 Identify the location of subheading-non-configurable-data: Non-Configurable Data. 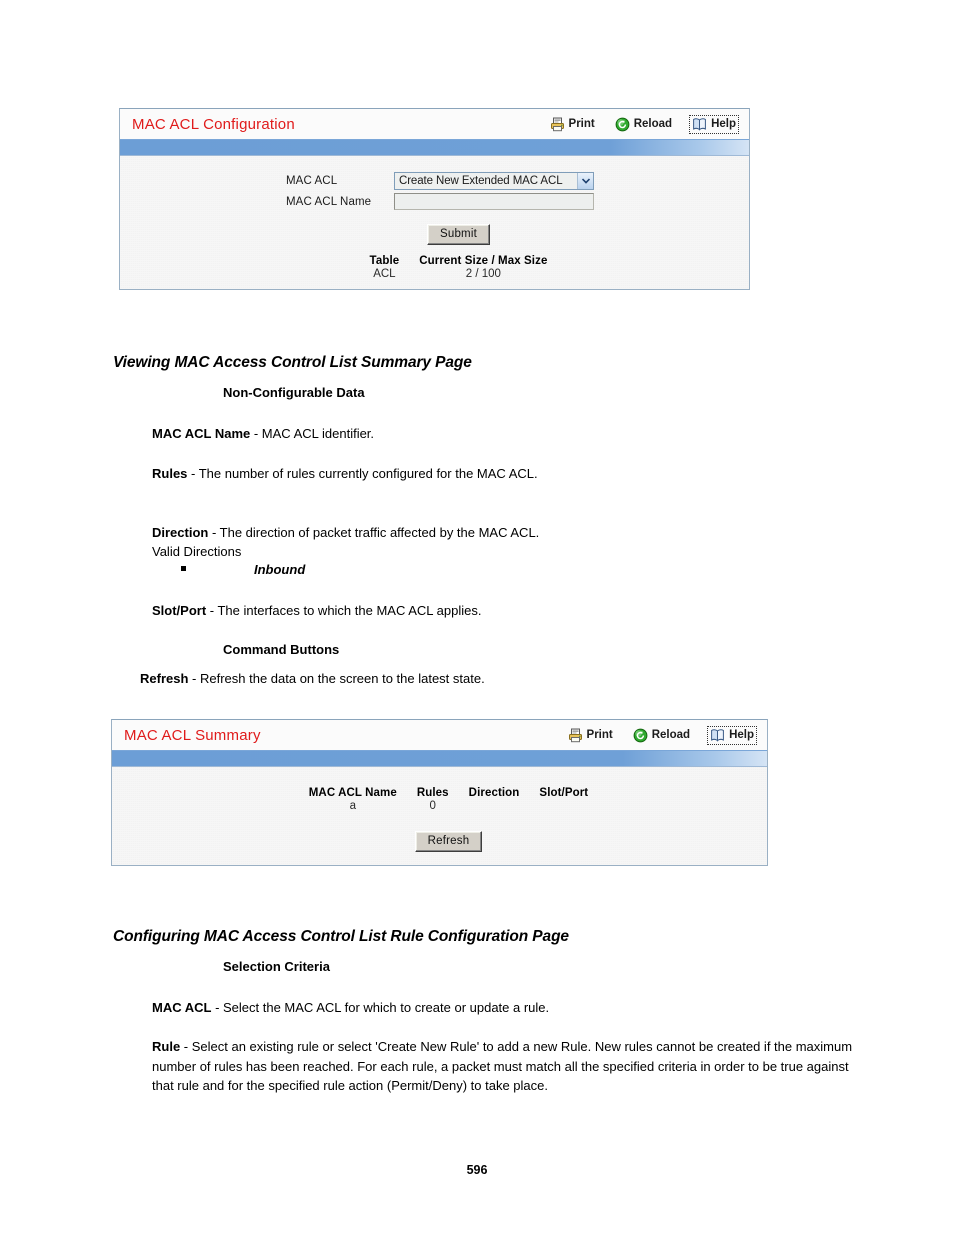
(294, 392).